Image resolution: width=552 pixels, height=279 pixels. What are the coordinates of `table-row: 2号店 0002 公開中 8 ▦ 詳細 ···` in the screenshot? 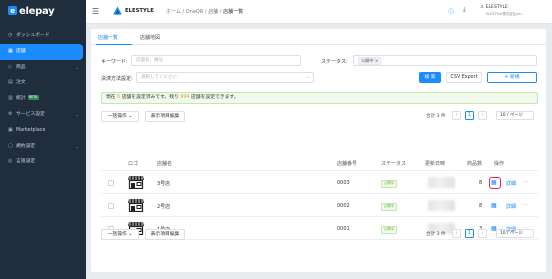 It's located at (319, 205).